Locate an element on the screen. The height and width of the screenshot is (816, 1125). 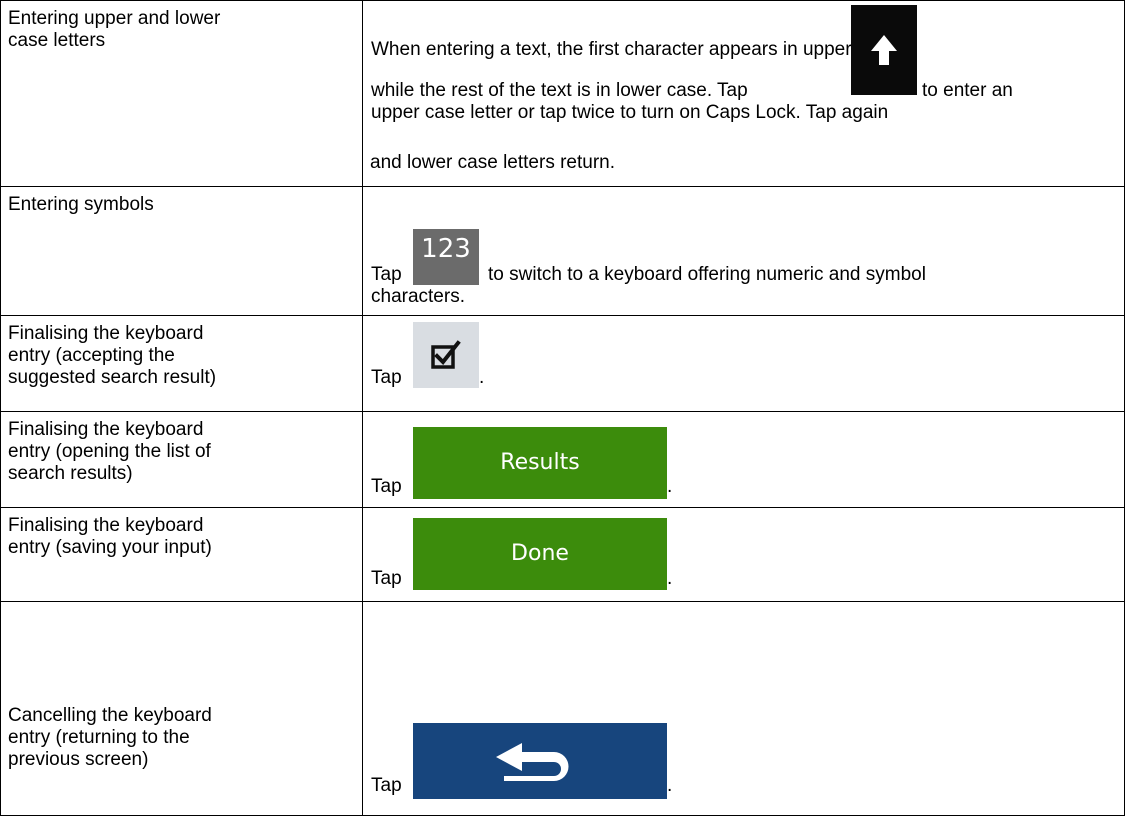
numeric-keyboard-icon: 123 is located at coordinates (446, 257).